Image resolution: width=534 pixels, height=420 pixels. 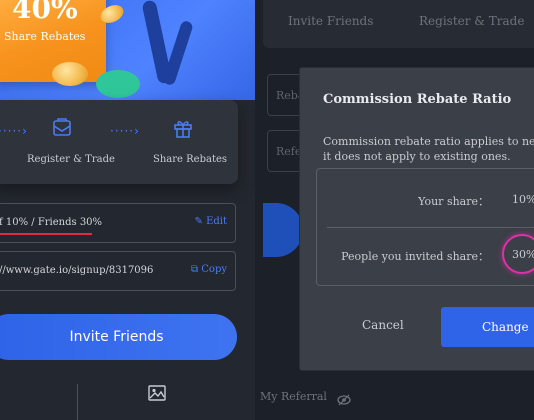 What do you see at coordinates (71, 159) in the screenshot?
I see `step-label-register: Register & Trade` at bounding box center [71, 159].